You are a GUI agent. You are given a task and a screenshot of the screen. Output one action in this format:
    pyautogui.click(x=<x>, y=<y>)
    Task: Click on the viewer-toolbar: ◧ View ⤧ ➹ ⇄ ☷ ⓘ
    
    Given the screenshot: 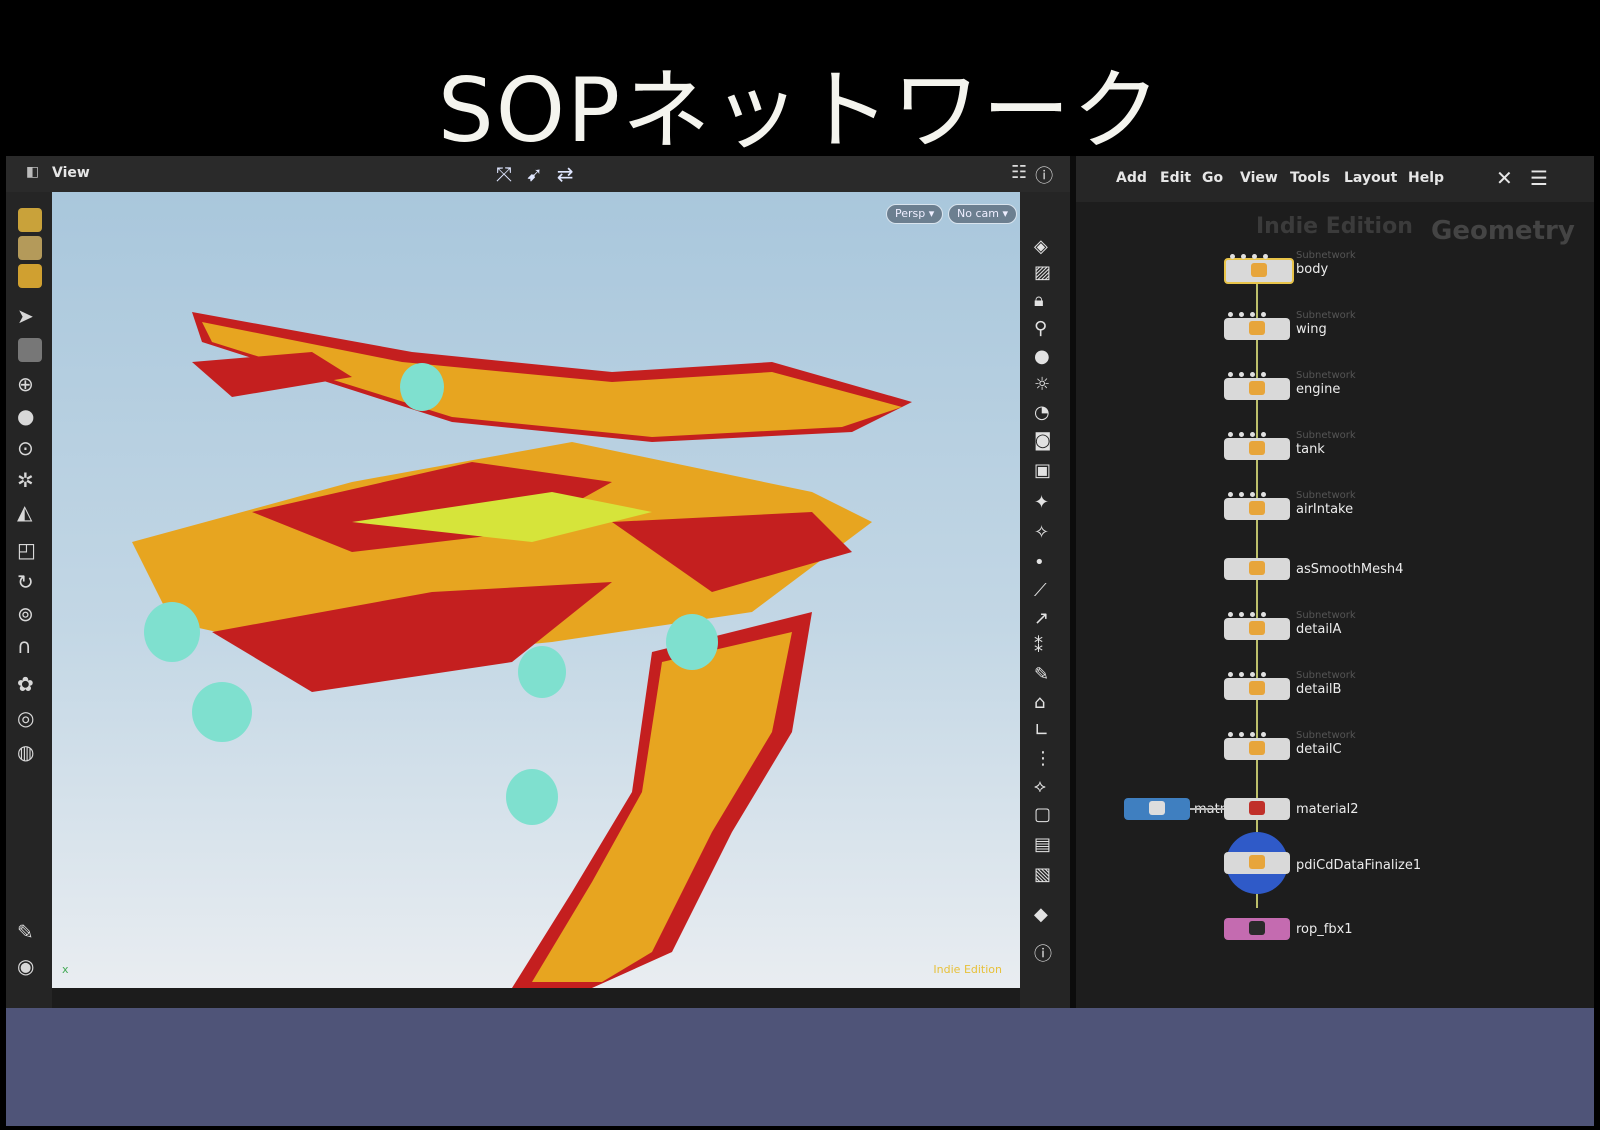 What is the action you would take?
    pyautogui.click(x=538, y=174)
    